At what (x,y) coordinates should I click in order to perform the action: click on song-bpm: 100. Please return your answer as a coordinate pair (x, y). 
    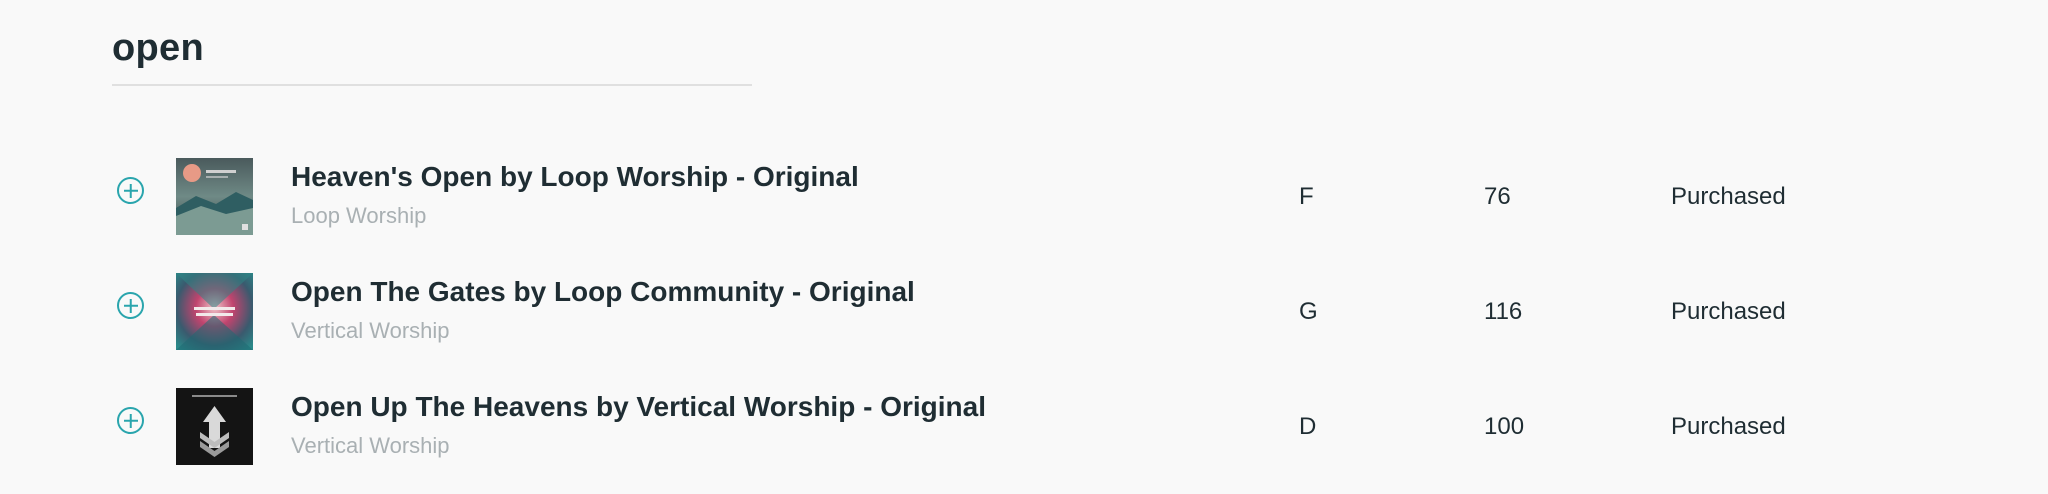
    Looking at the image, I should click on (1504, 426).